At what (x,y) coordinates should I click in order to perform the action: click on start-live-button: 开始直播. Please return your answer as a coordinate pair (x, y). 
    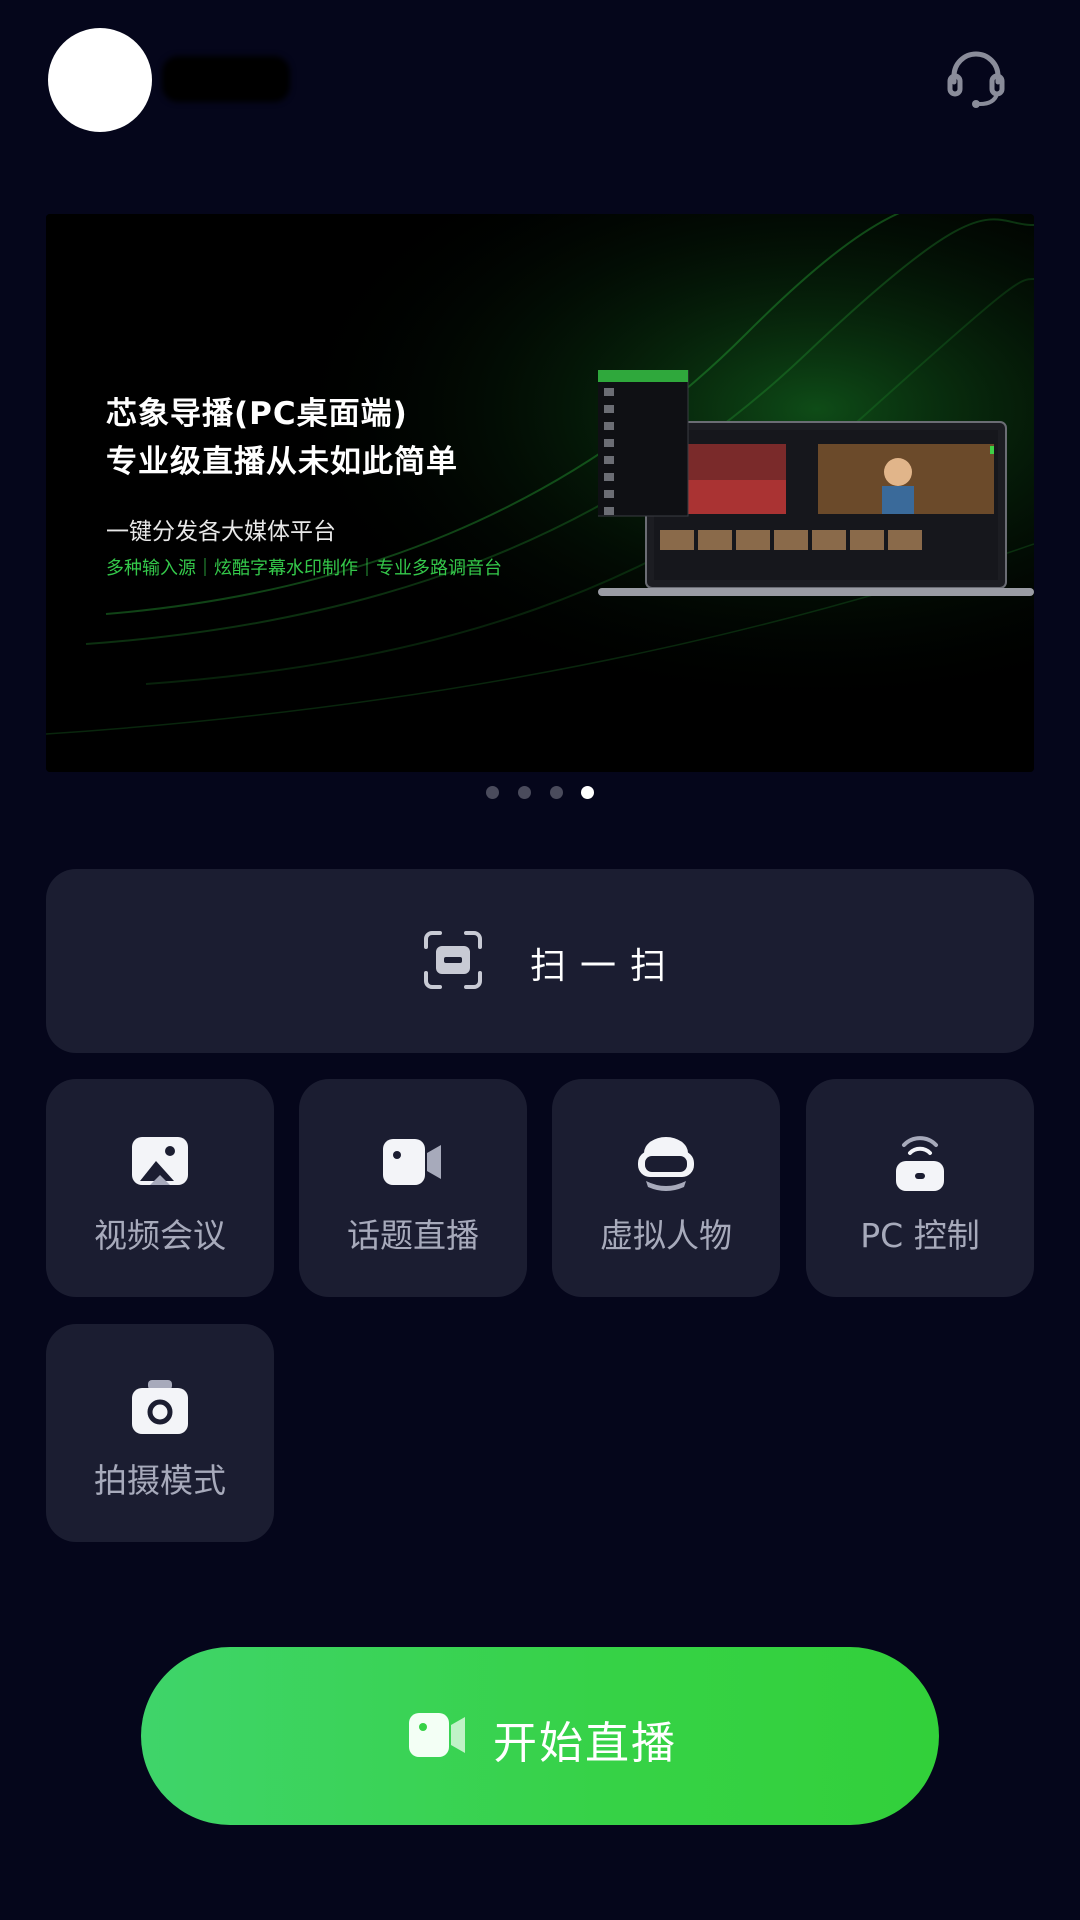
    Looking at the image, I should click on (540, 1736).